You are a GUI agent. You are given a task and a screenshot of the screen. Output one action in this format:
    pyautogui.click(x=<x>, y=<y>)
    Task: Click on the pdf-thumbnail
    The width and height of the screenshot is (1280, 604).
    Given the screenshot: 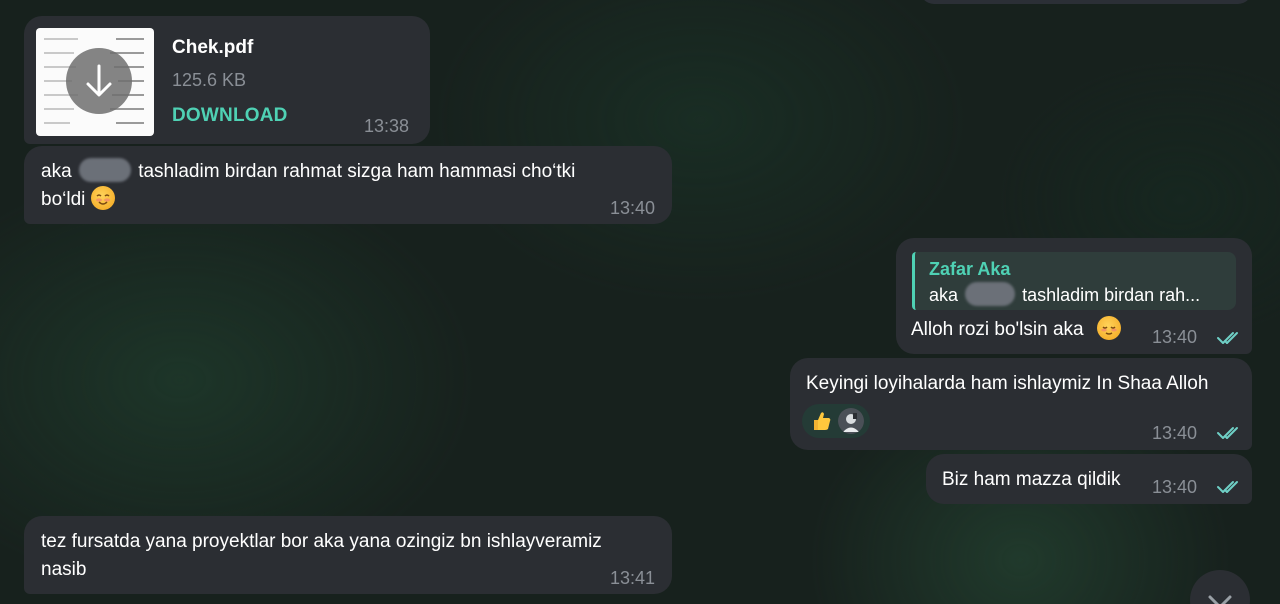 What is the action you would take?
    pyautogui.click(x=95, y=82)
    